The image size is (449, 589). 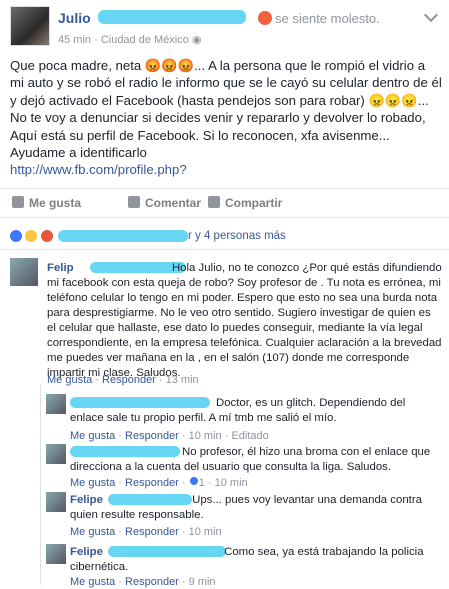 I want to click on like-count-value: 1, so click(x=201, y=483).